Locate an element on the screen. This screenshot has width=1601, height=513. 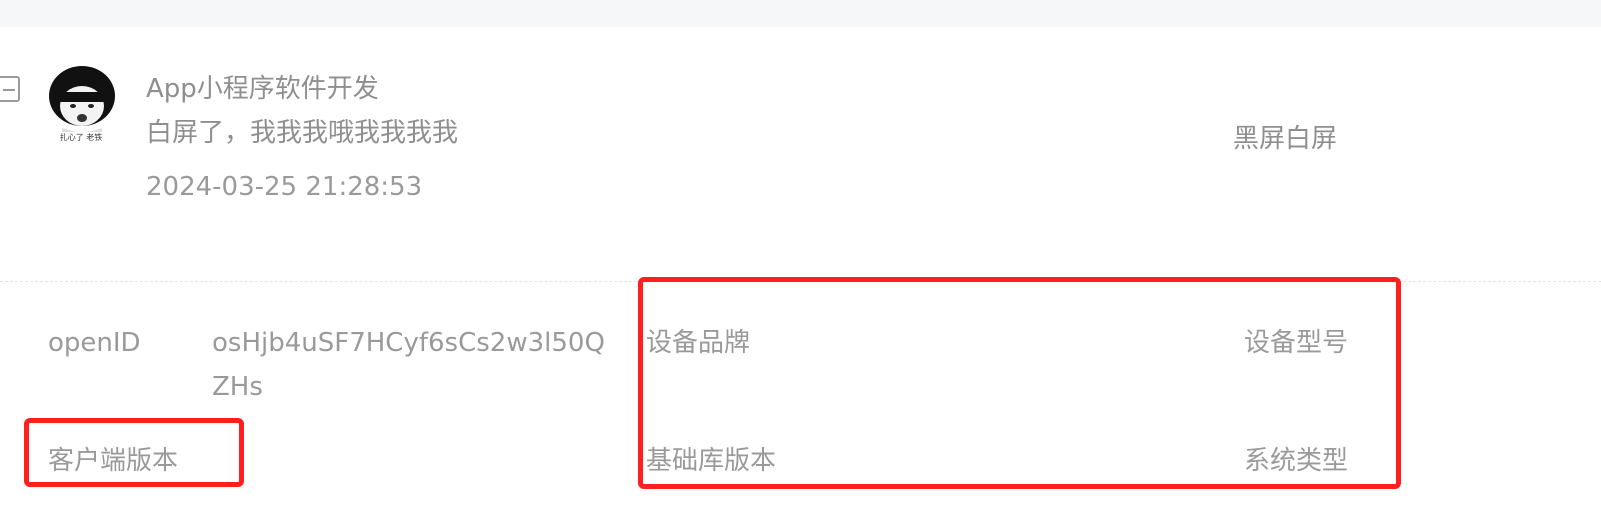
openid-label: openID is located at coordinates (94, 343).